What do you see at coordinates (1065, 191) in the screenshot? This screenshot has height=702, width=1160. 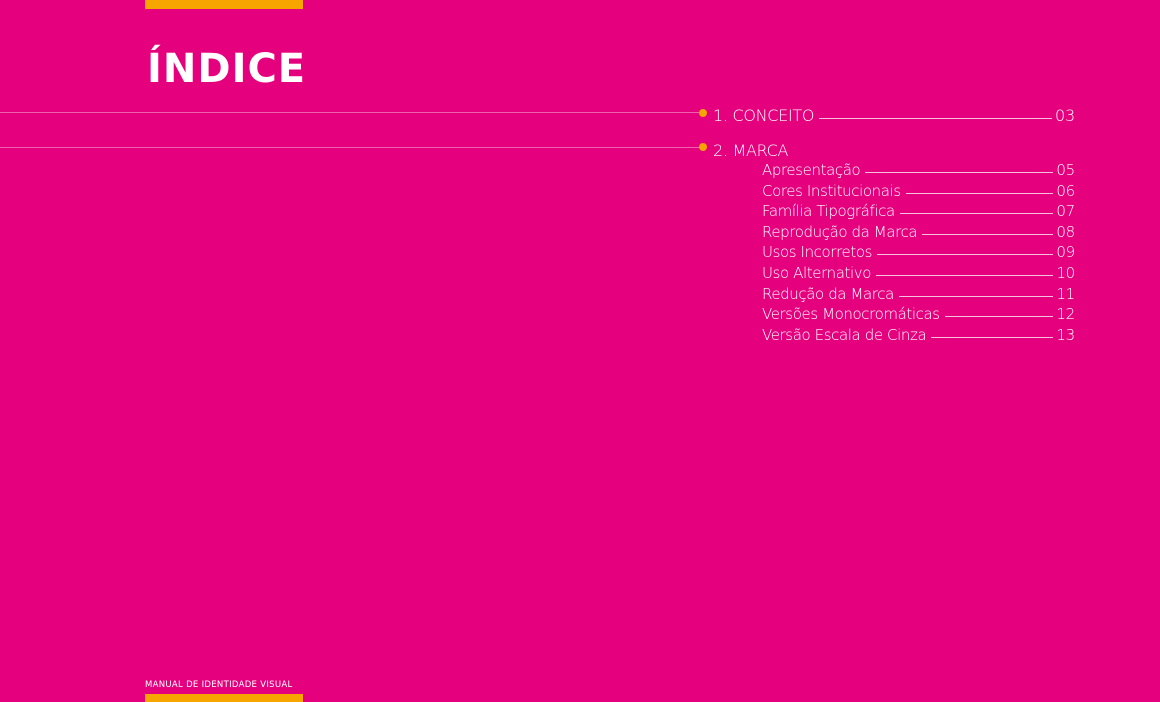 I see `toc-page-number: 06` at bounding box center [1065, 191].